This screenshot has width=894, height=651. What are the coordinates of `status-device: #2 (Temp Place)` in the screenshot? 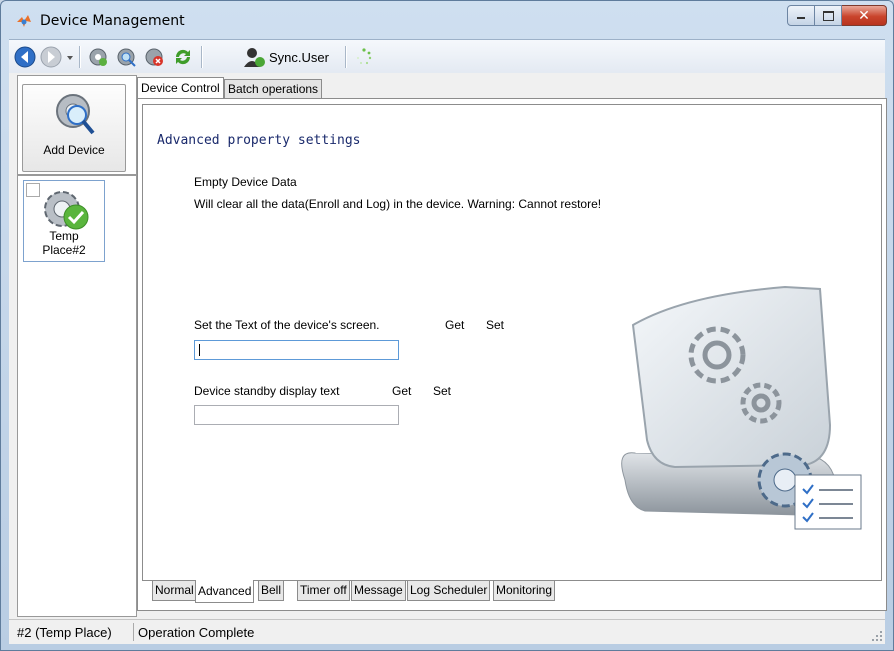 It's located at (64, 632).